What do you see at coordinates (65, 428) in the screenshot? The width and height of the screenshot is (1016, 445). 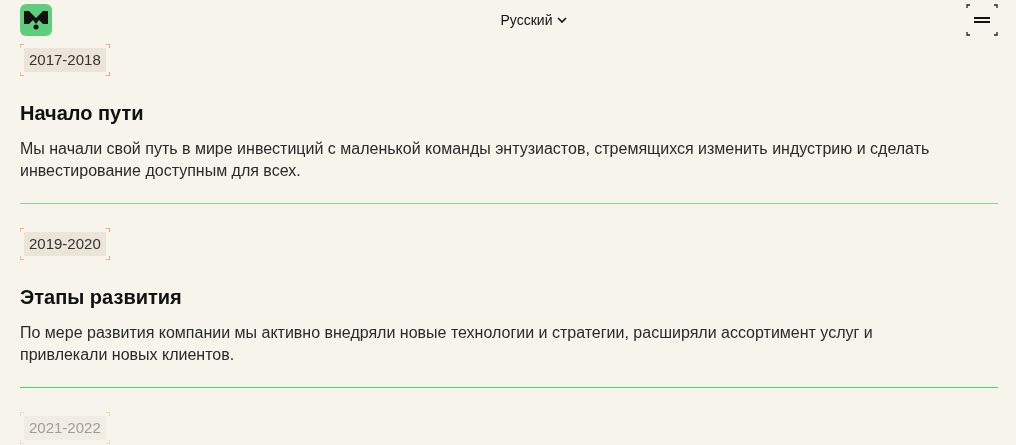 I see `year-label: 2021-2022` at bounding box center [65, 428].